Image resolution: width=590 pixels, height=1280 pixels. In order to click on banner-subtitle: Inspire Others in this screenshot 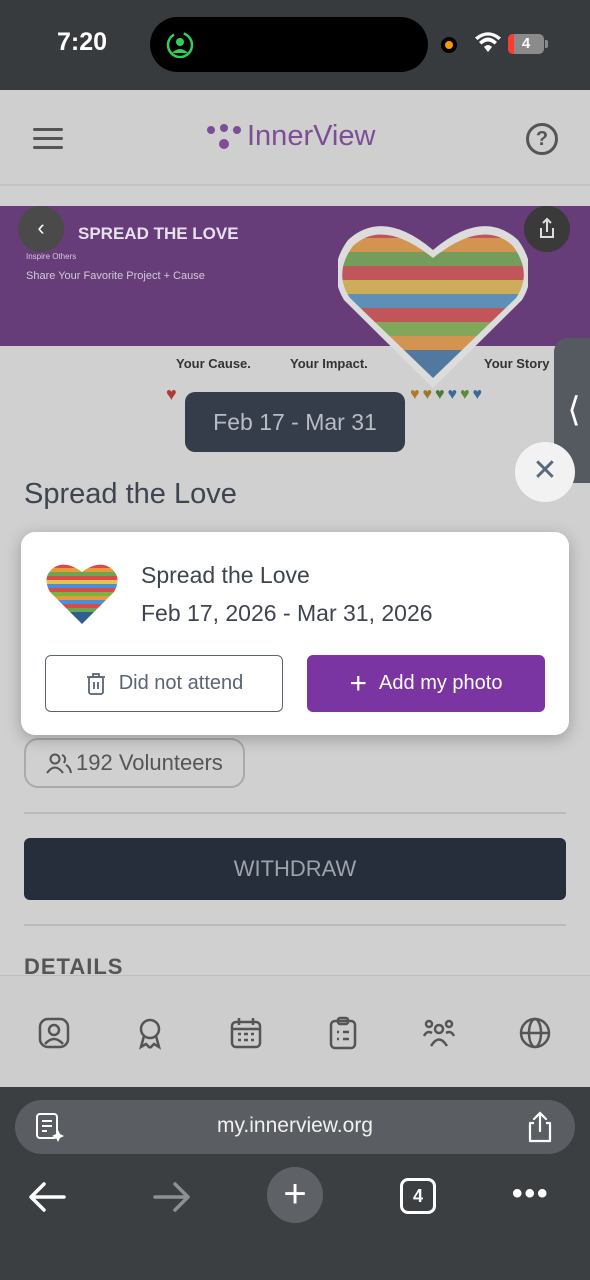, I will do `click(51, 256)`.